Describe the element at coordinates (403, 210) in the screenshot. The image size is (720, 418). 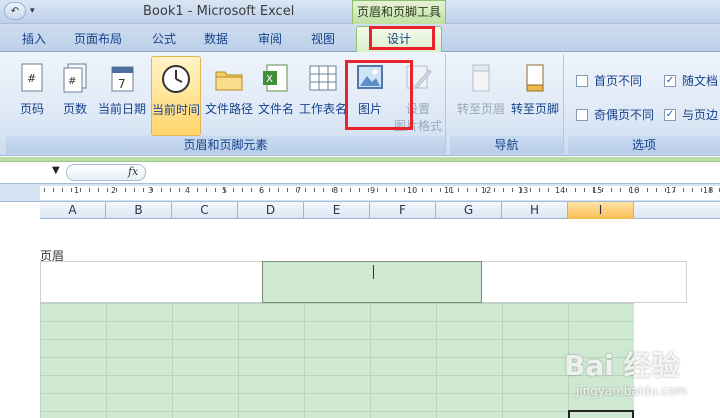
I see `column-header-f: F` at that location.